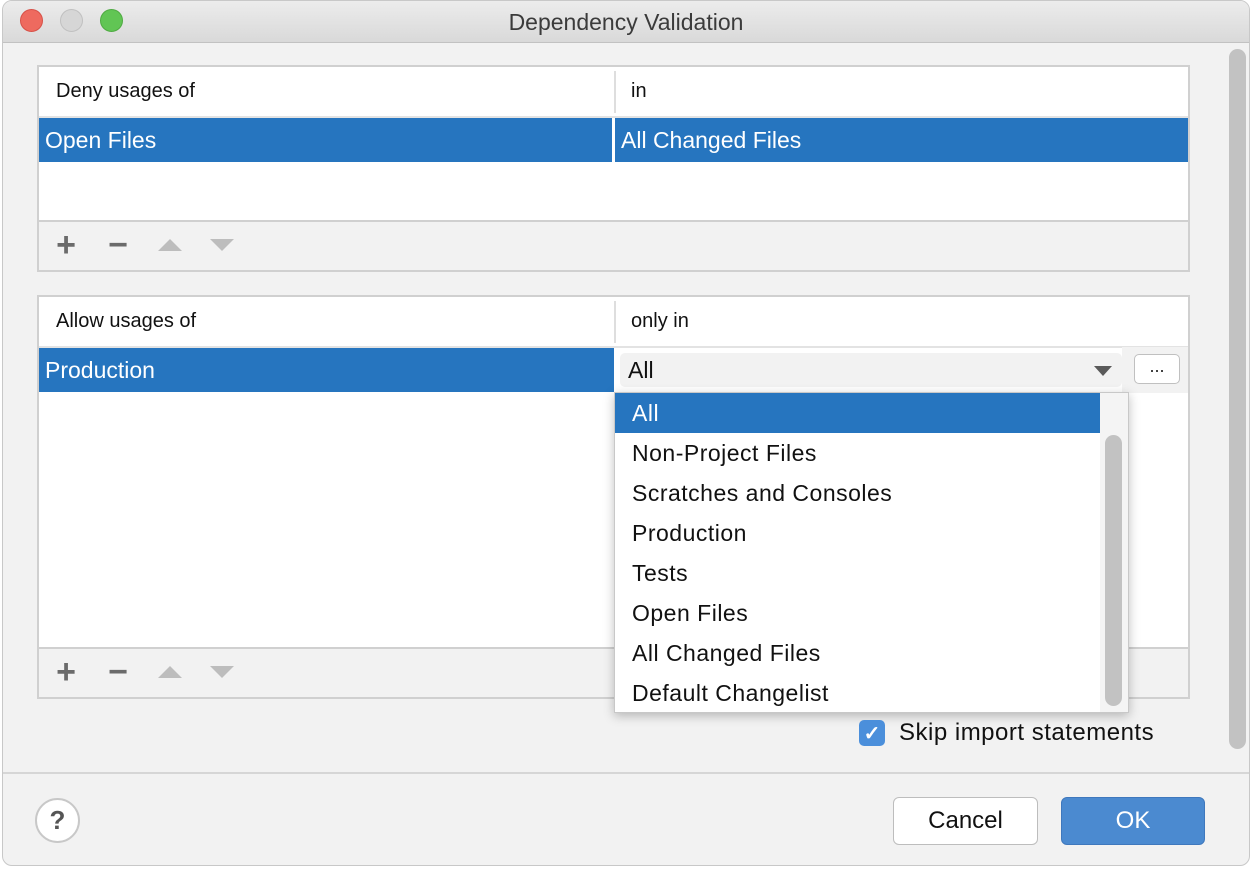 The height and width of the screenshot is (869, 1252). I want to click on column-header-deny-usages-of: Deny usages of, so click(125, 91).